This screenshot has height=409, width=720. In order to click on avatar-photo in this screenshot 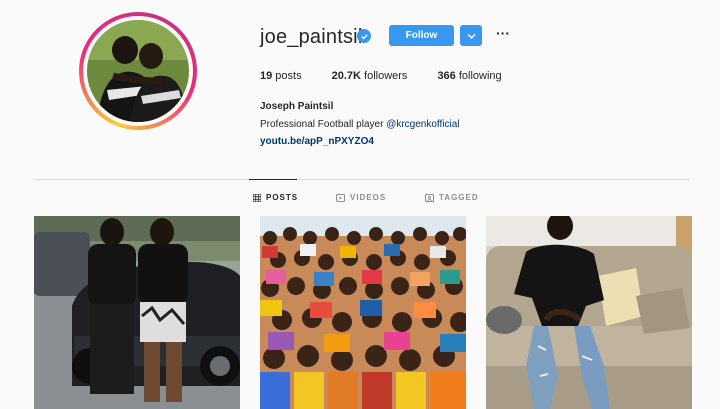, I will do `click(138, 71)`.